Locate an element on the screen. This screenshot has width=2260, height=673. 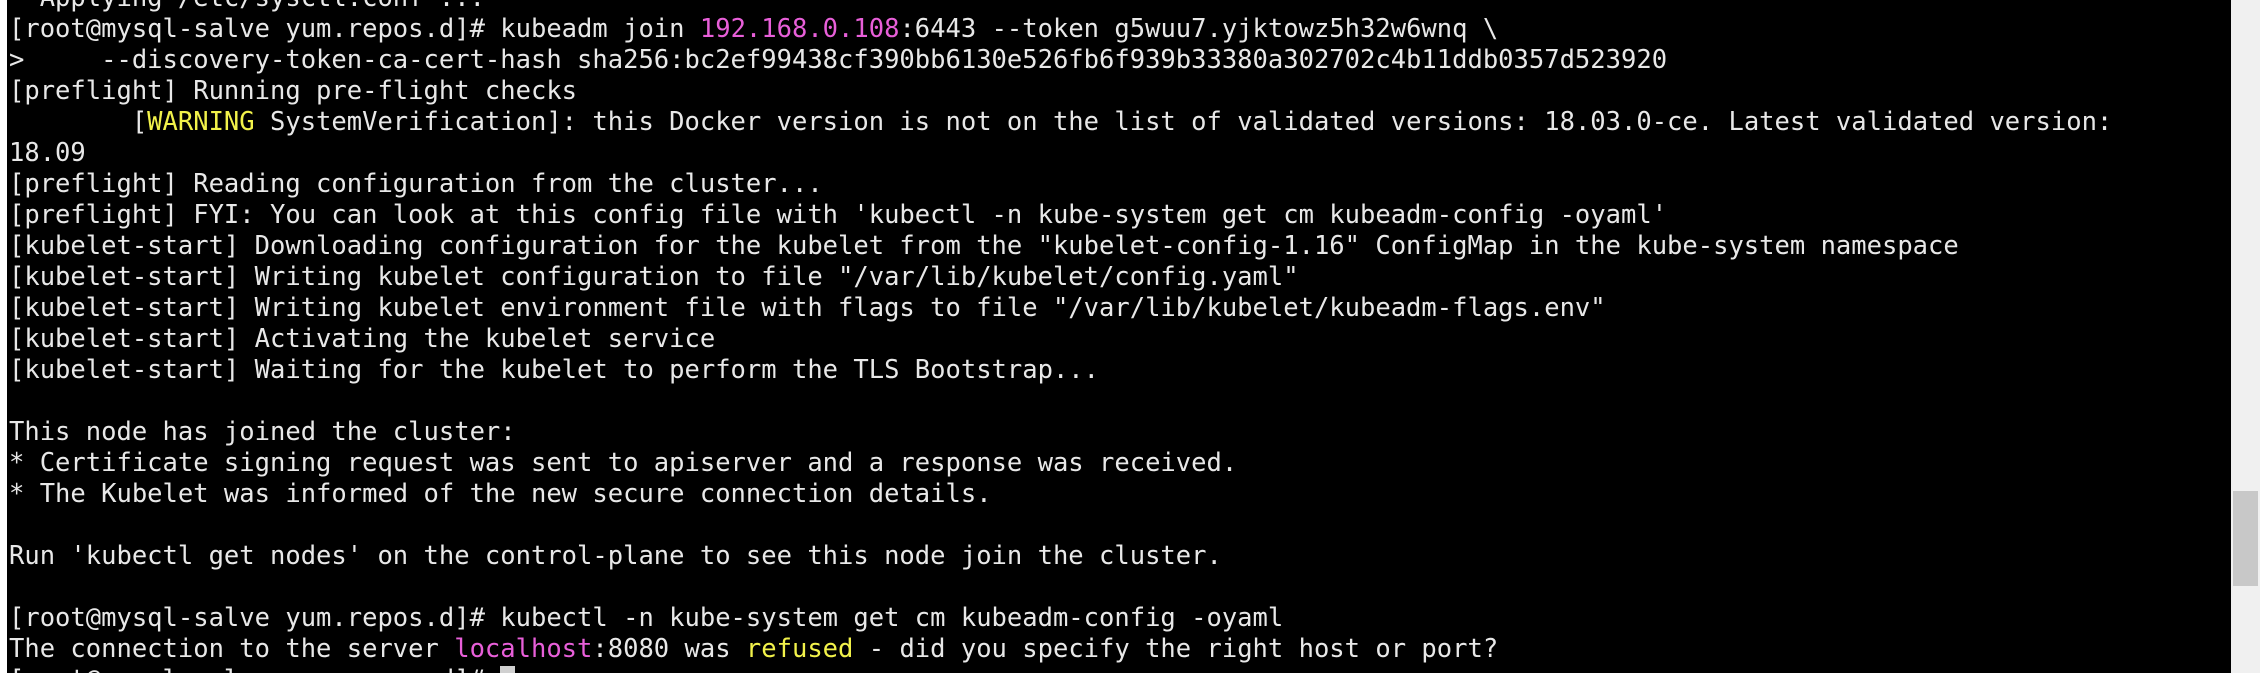
terminal-text: This node has joined the cluster: is located at coordinates (262, 432).